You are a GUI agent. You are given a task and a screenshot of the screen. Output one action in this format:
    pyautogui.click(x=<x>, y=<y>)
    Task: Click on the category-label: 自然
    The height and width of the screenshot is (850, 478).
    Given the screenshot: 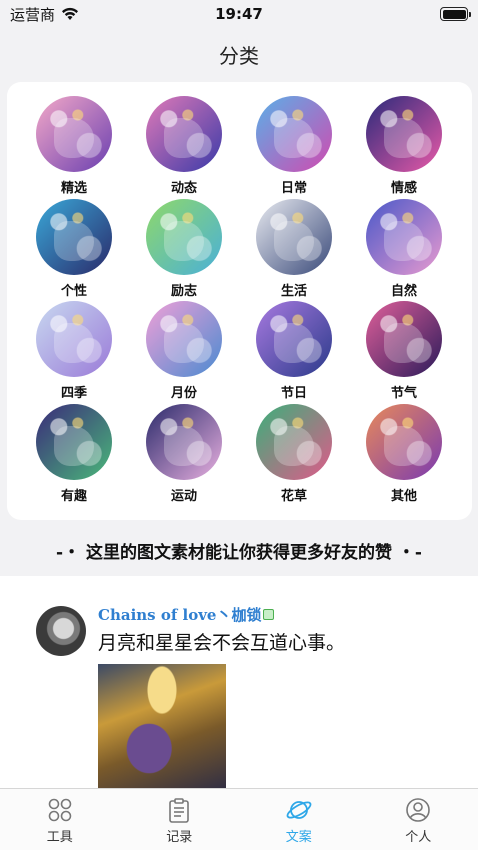 What is the action you would take?
    pyautogui.click(x=403, y=291)
    